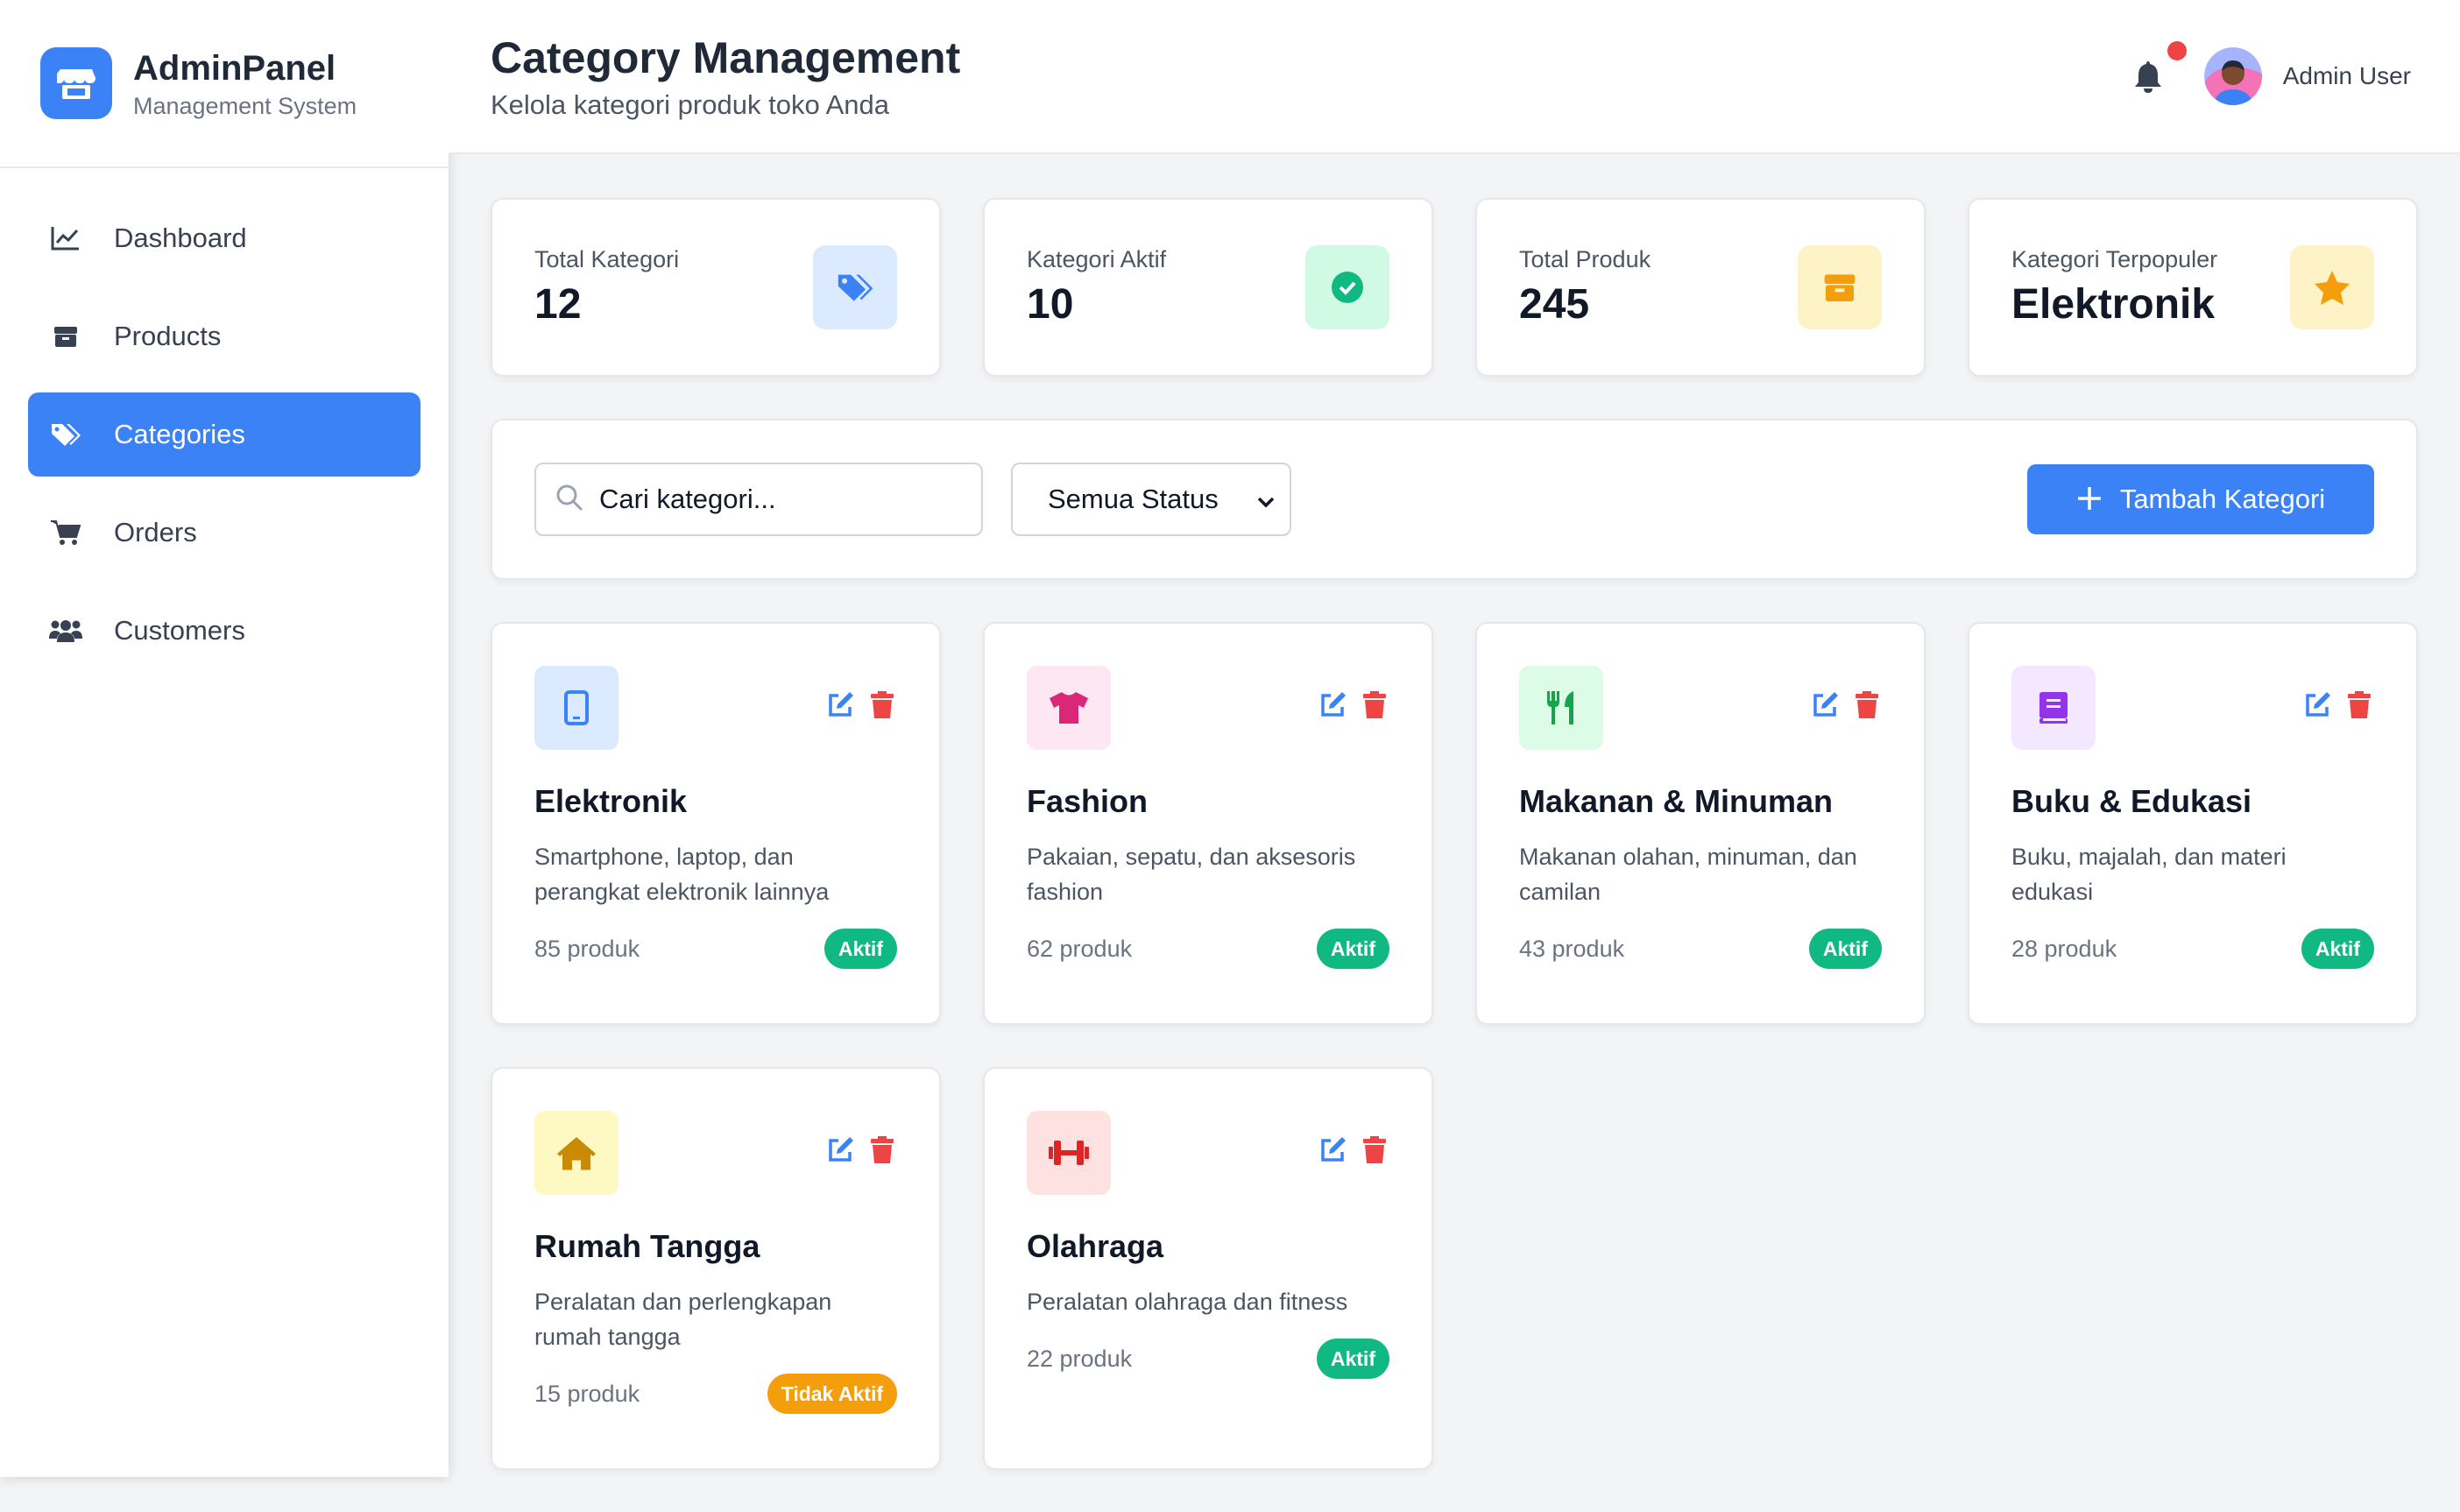 This screenshot has width=2460, height=1512. I want to click on sidebar-item-label: Categories, so click(179, 434).